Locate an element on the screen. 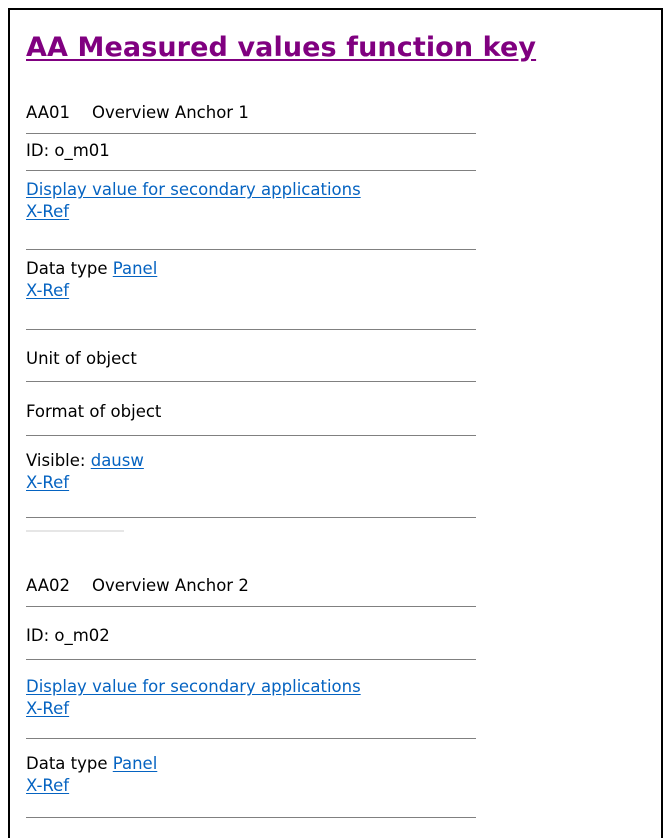 The image size is (667, 838). unit-label: Unit of object is located at coordinates (81, 358).